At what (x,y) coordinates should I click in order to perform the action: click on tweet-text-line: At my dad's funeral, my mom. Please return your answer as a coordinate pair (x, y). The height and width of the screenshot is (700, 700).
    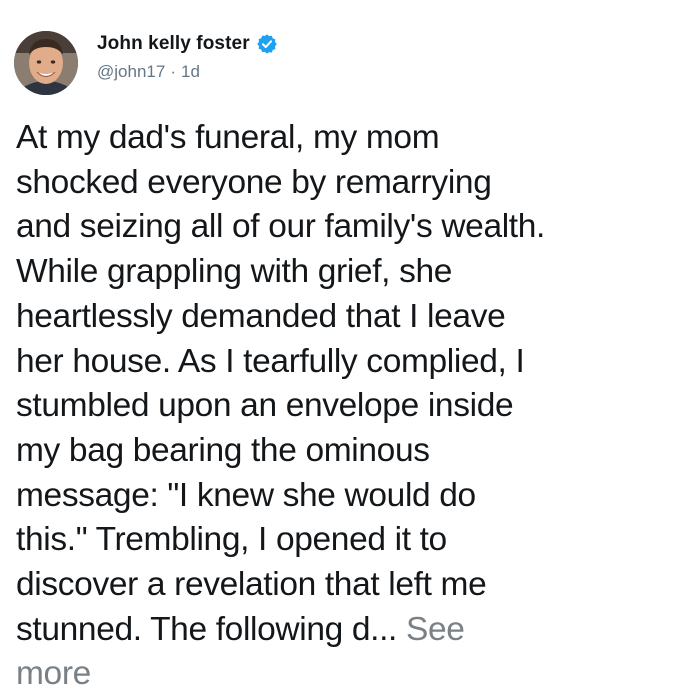
    Looking at the image, I should click on (228, 137).